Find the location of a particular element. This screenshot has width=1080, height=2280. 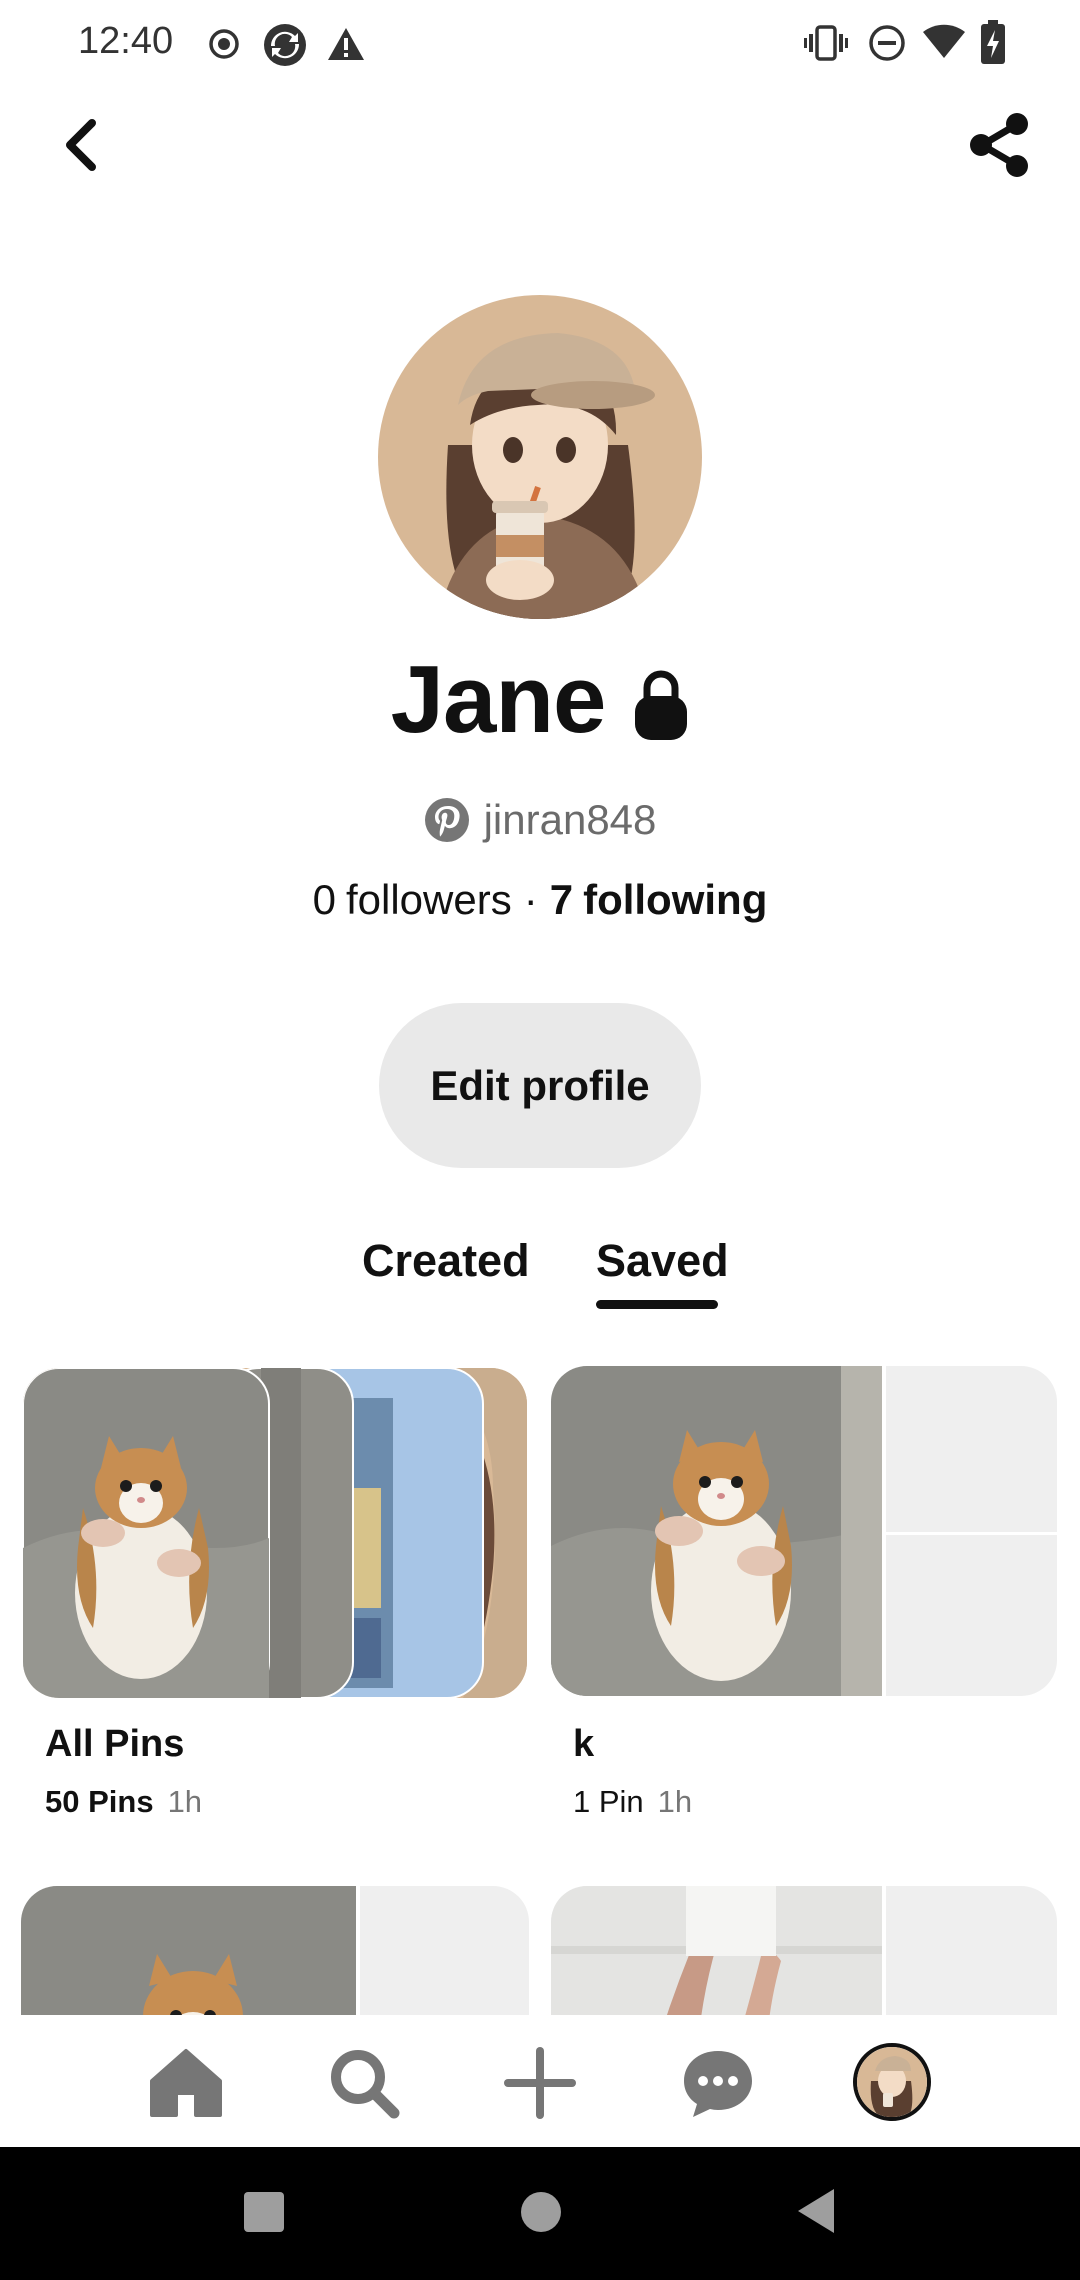

profile-name: Jane is located at coordinates (498, 699).